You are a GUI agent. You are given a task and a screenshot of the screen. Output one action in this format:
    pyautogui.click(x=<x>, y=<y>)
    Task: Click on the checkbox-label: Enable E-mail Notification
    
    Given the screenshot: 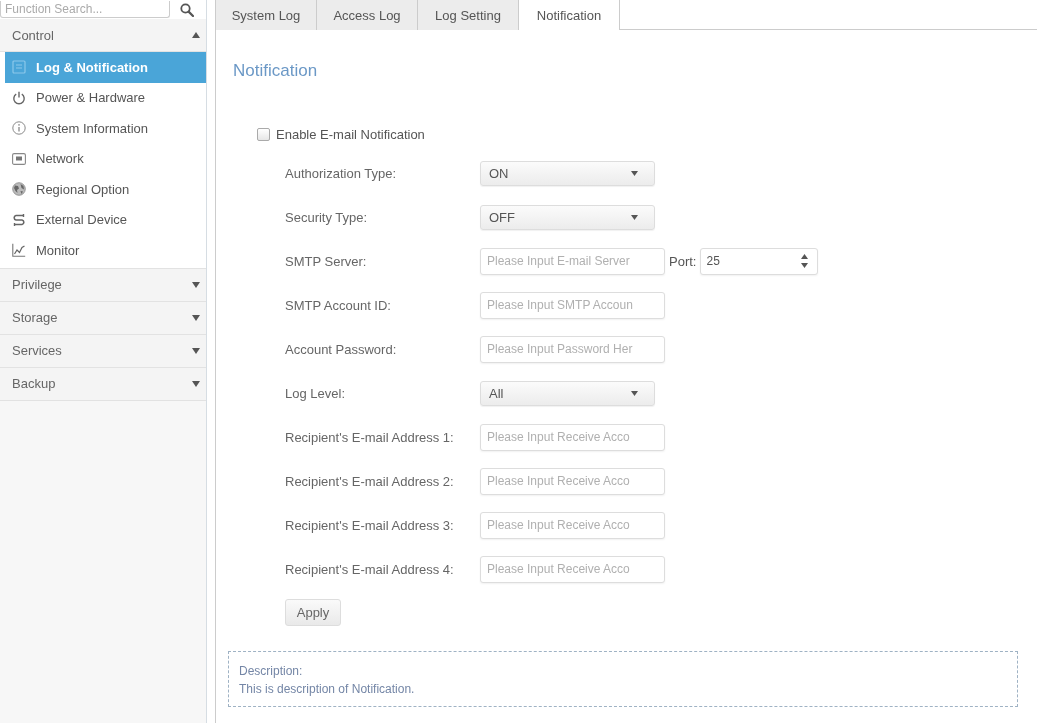 What is the action you would take?
    pyautogui.click(x=350, y=134)
    